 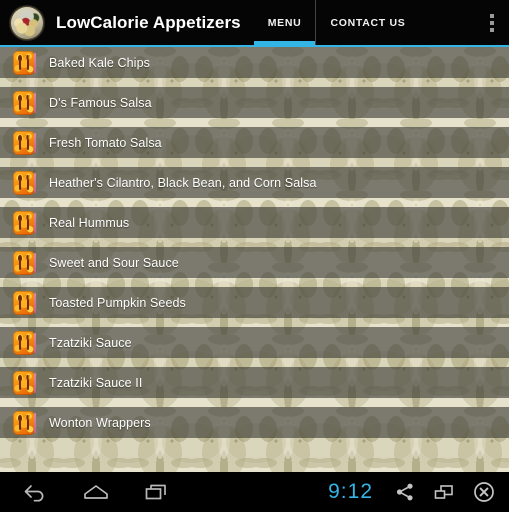 I want to click on share-icon, so click(x=405, y=492).